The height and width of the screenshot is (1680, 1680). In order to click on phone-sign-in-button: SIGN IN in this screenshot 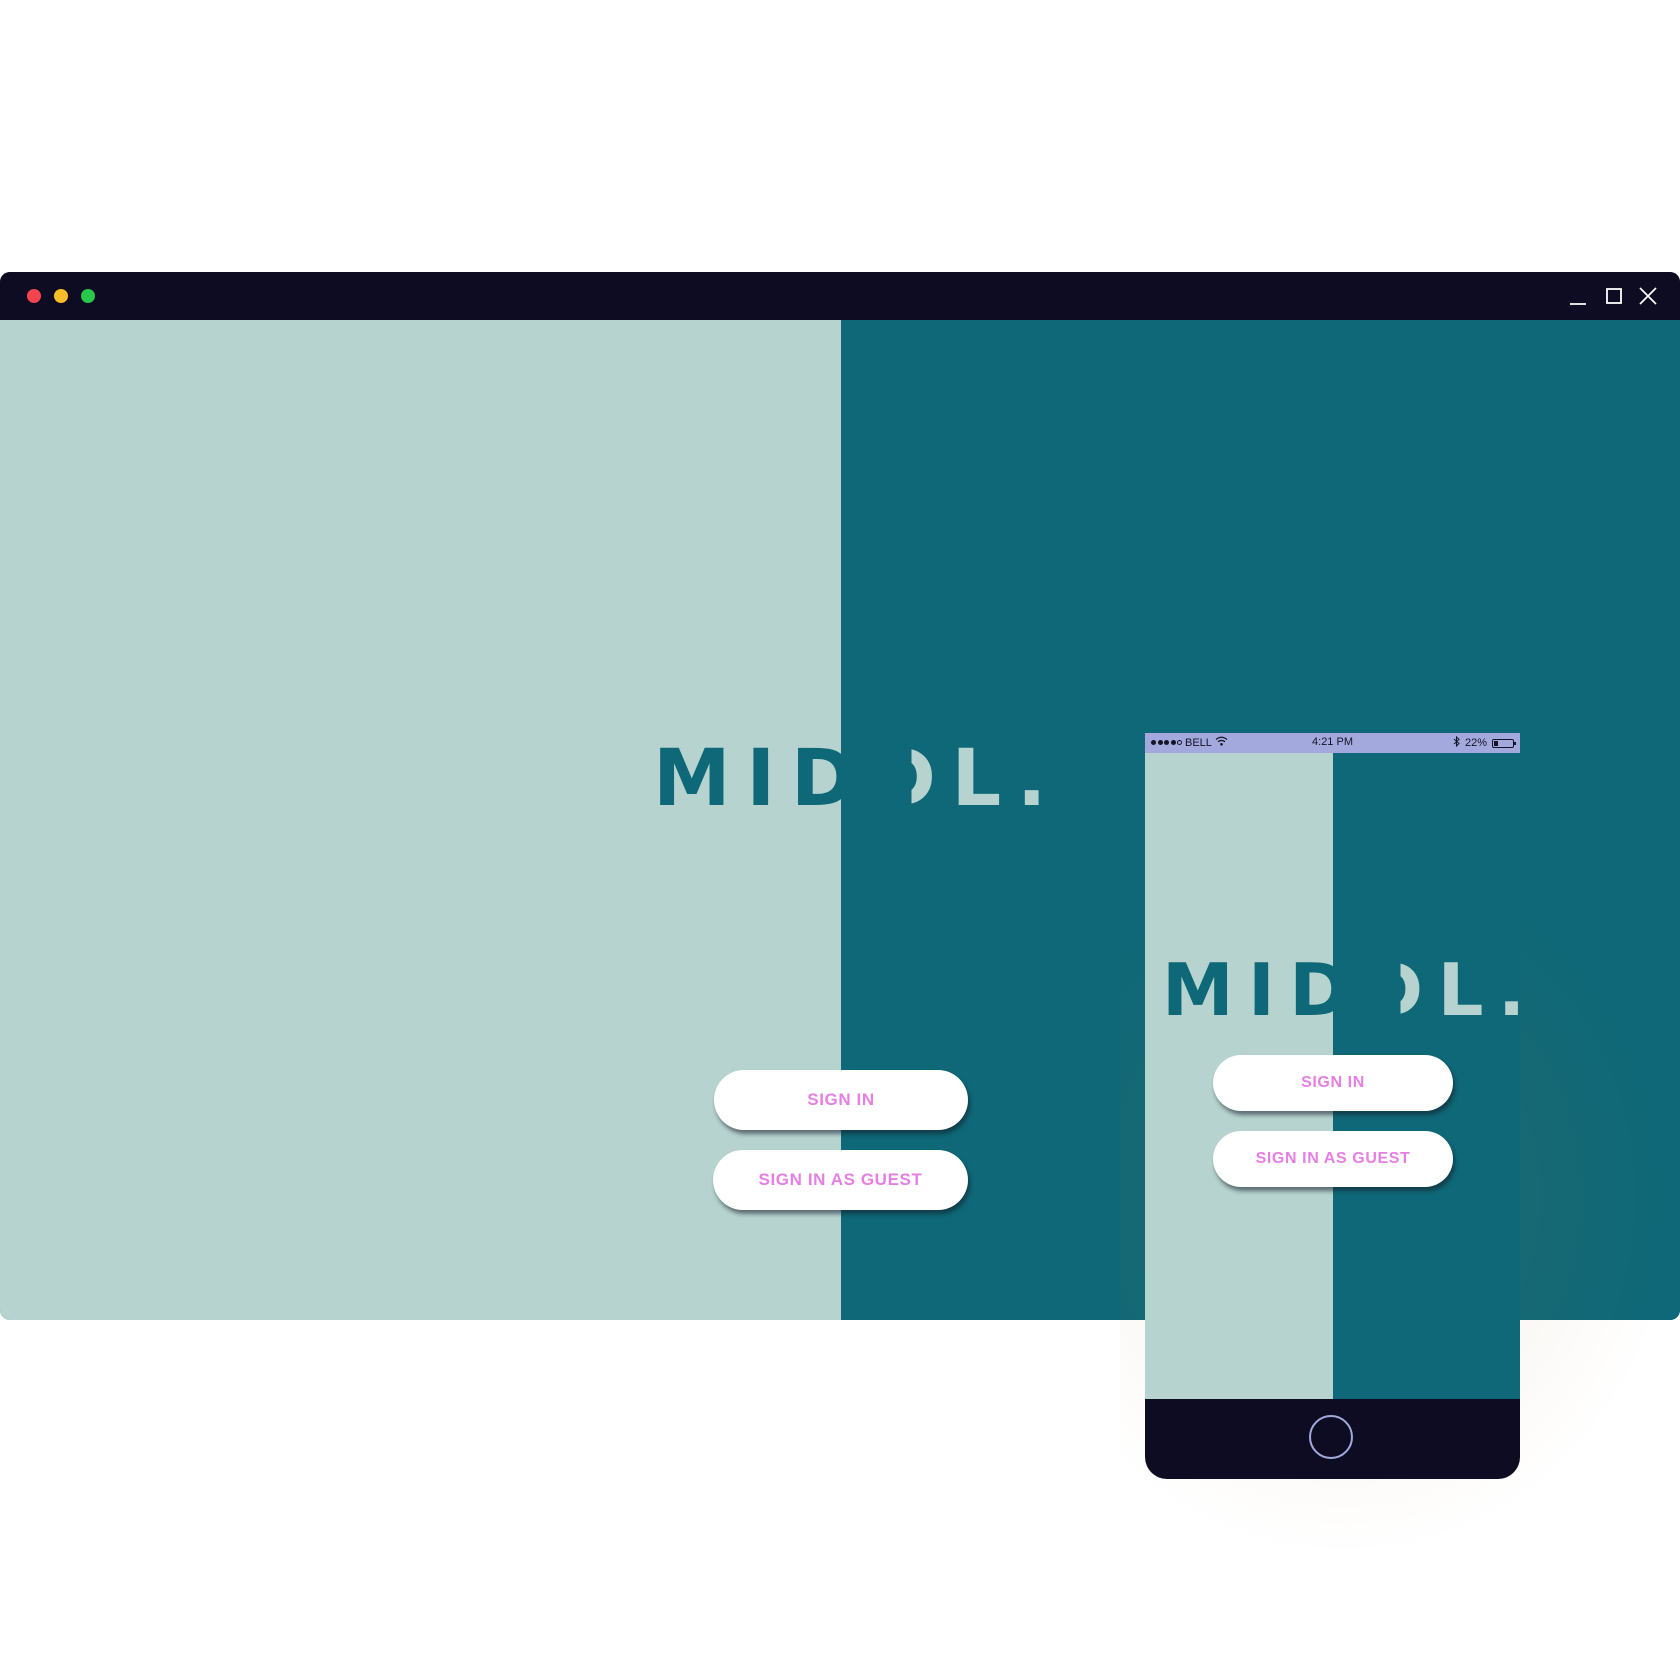, I will do `click(1333, 1083)`.